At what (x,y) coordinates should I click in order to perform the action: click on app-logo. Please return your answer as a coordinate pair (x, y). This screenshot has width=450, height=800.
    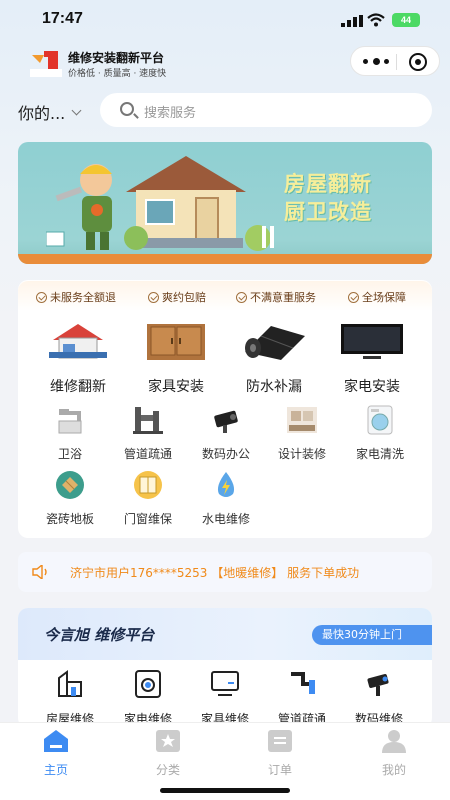
    Looking at the image, I should click on (46, 64).